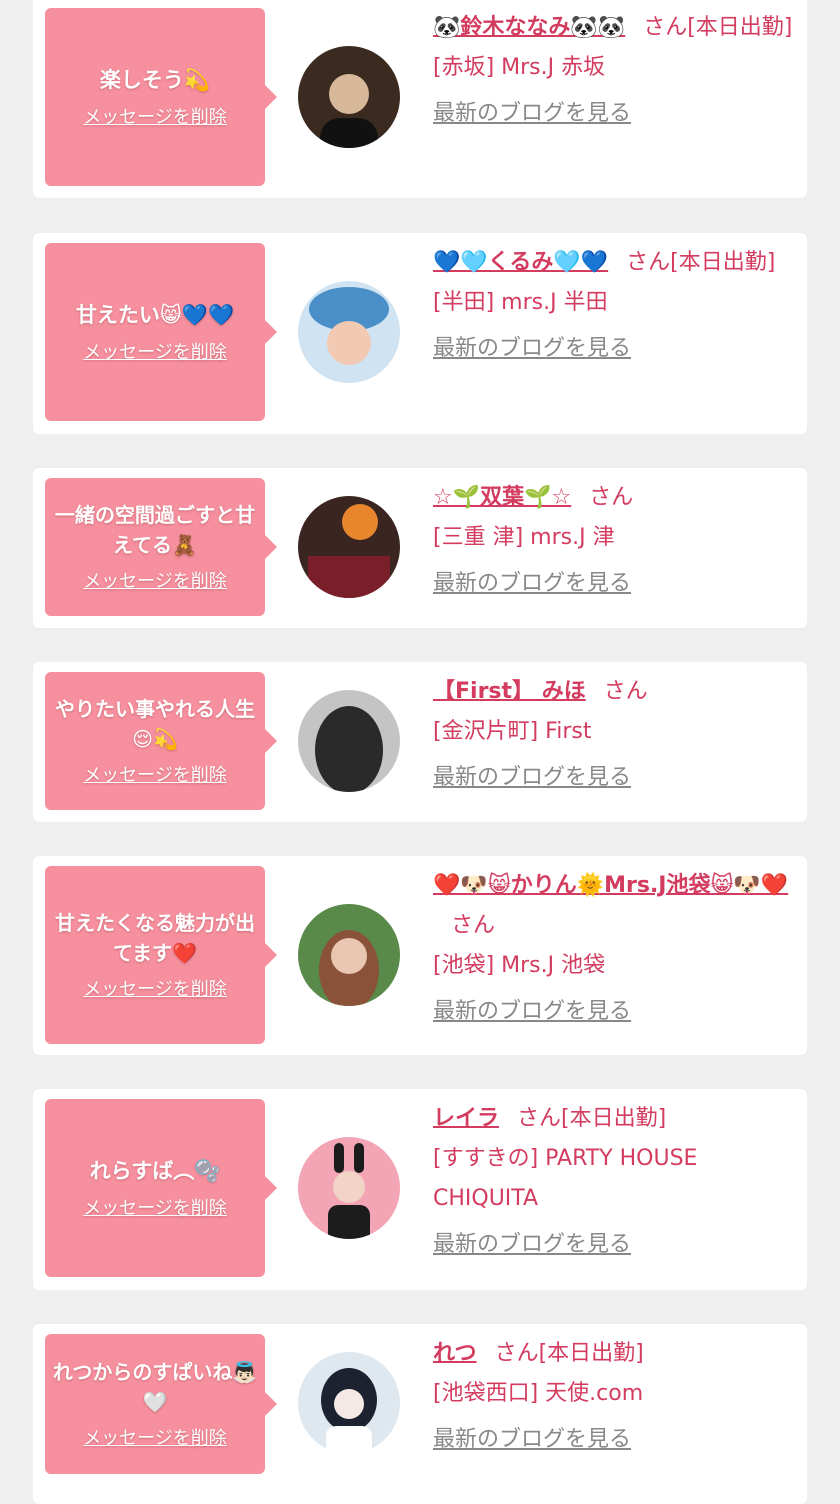  Describe the element at coordinates (161, 332) in the screenshot. I see `message-bubble: 甘えたい😸💙💙 メッセージを削除` at that location.